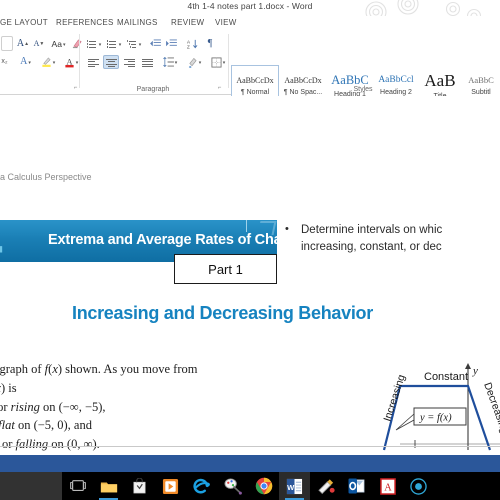 This screenshot has width=500, height=500. I want to click on taskbar-acrobat-reader: A, so click(387, 486).